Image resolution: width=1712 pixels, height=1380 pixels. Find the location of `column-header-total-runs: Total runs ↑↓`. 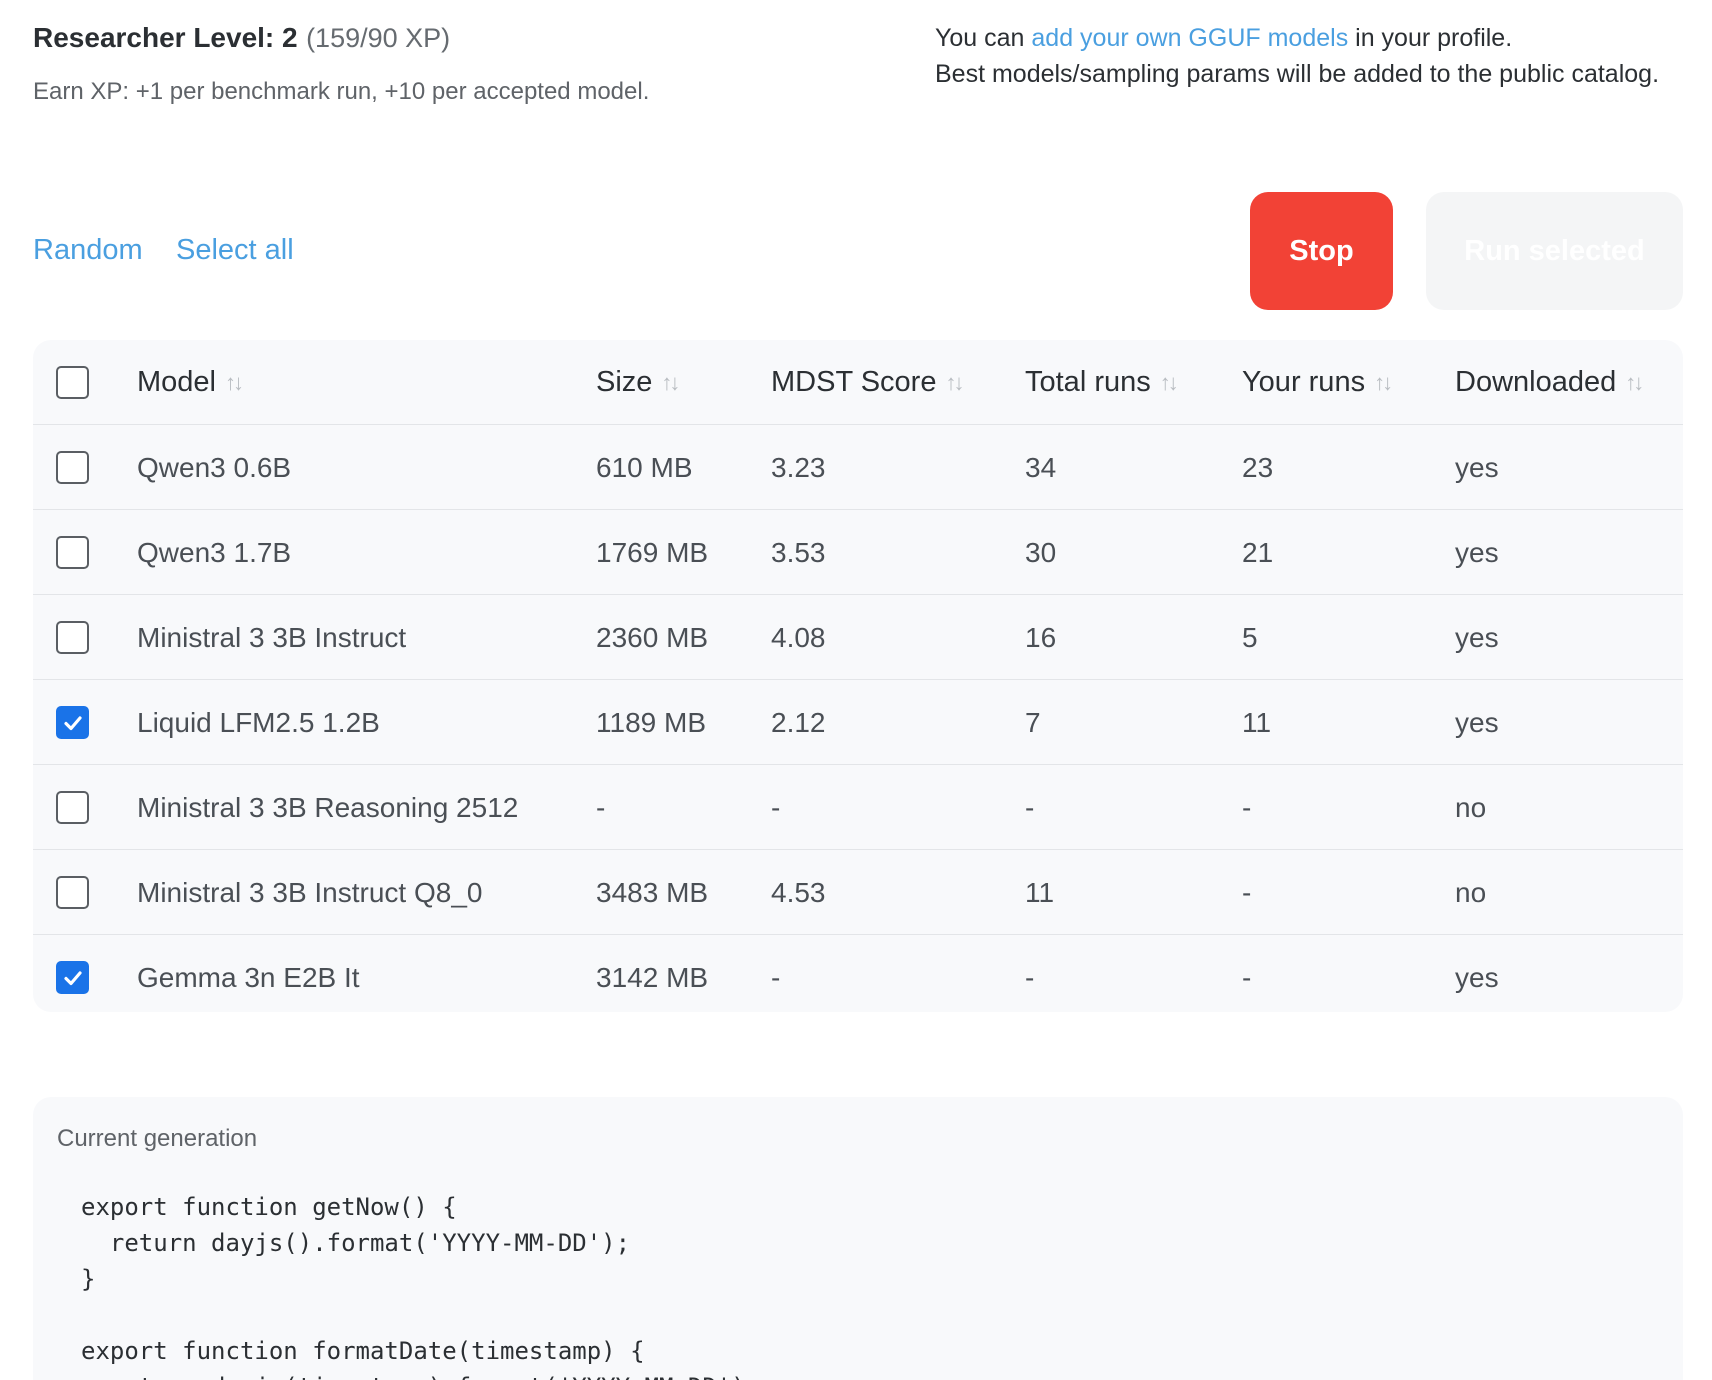

column-header-total-runs: Total runs ↑↓ is located at coordinates (1102, 382).